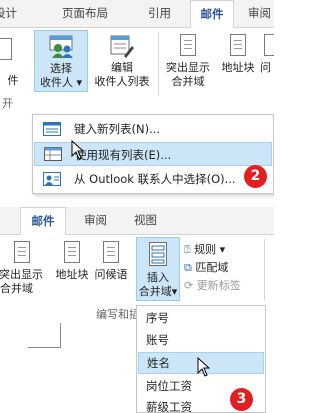 Image resolution: width=320 pixels, height=413 pixels. Describe the element at coordinates (212, 267) in the screenshot. I see `button-label: 匹配域` at that location.